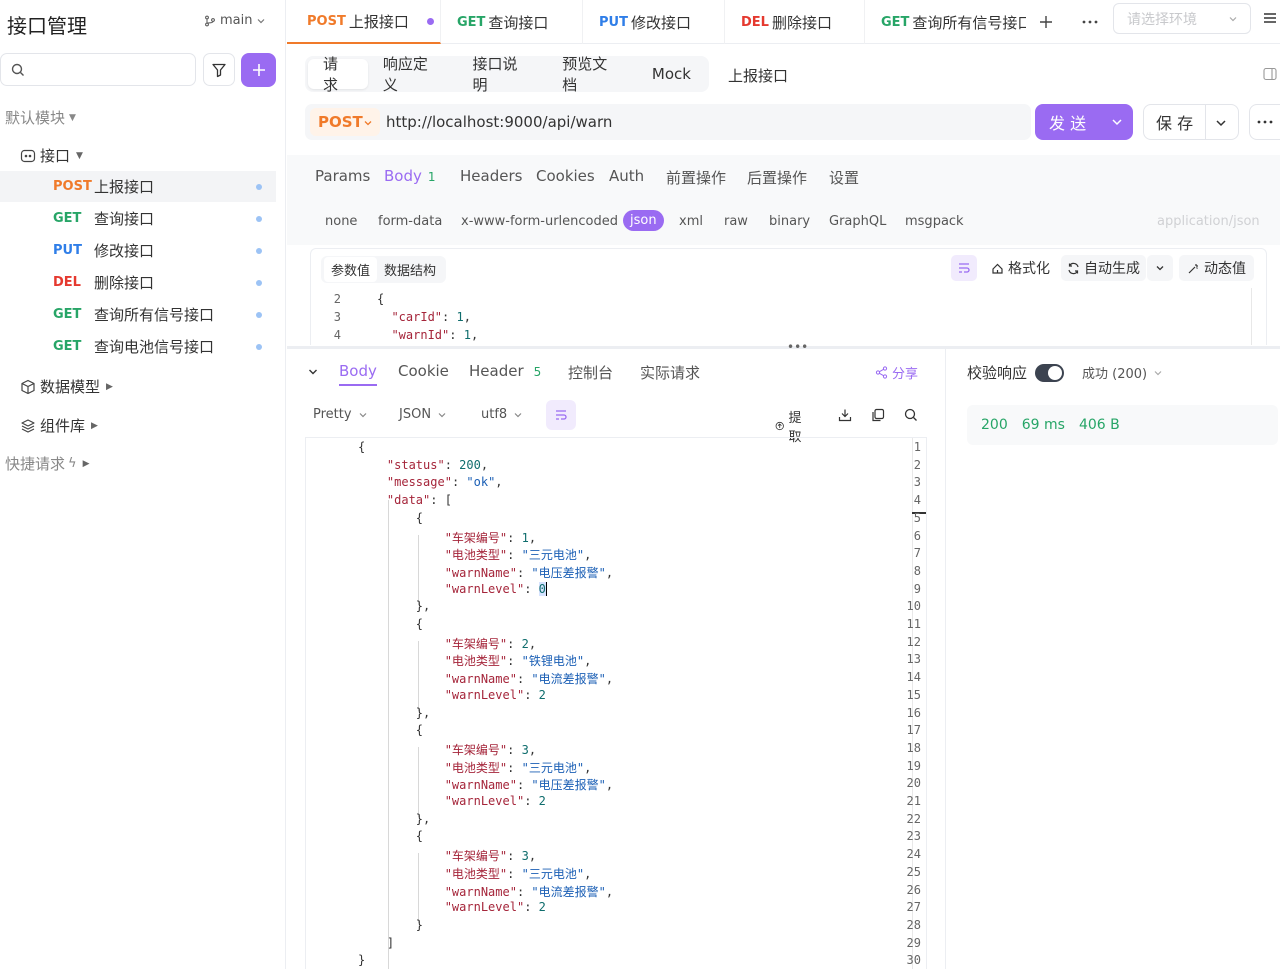 This screenshot has height=969, width=1280. I want to click on line-number: 4, so click(337, 335).